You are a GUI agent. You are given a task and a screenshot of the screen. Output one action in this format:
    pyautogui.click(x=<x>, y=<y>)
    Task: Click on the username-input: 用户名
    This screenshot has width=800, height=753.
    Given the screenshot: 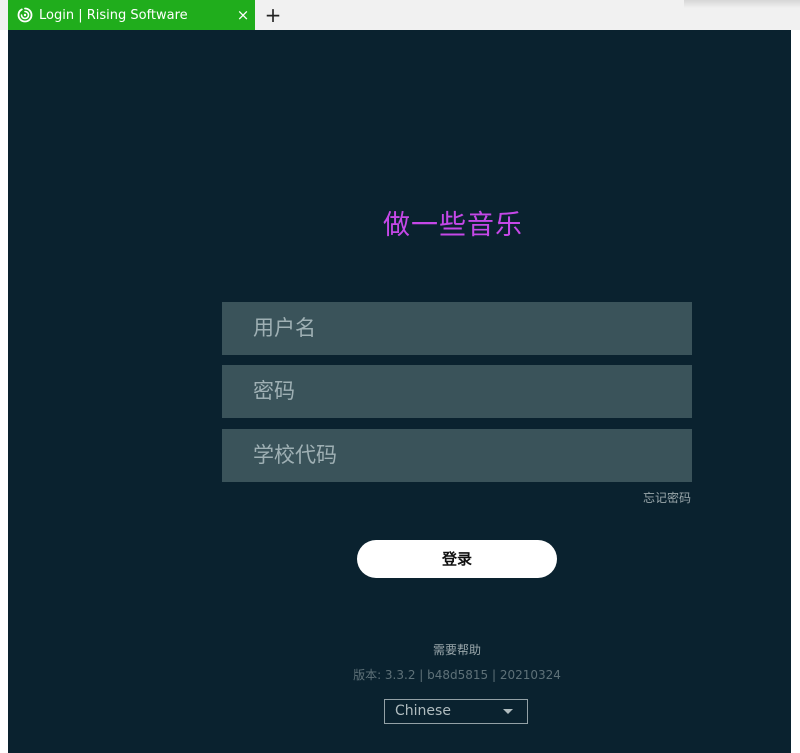 What is the action you would take?
    pyautogui.click(x=457, y=328)
    